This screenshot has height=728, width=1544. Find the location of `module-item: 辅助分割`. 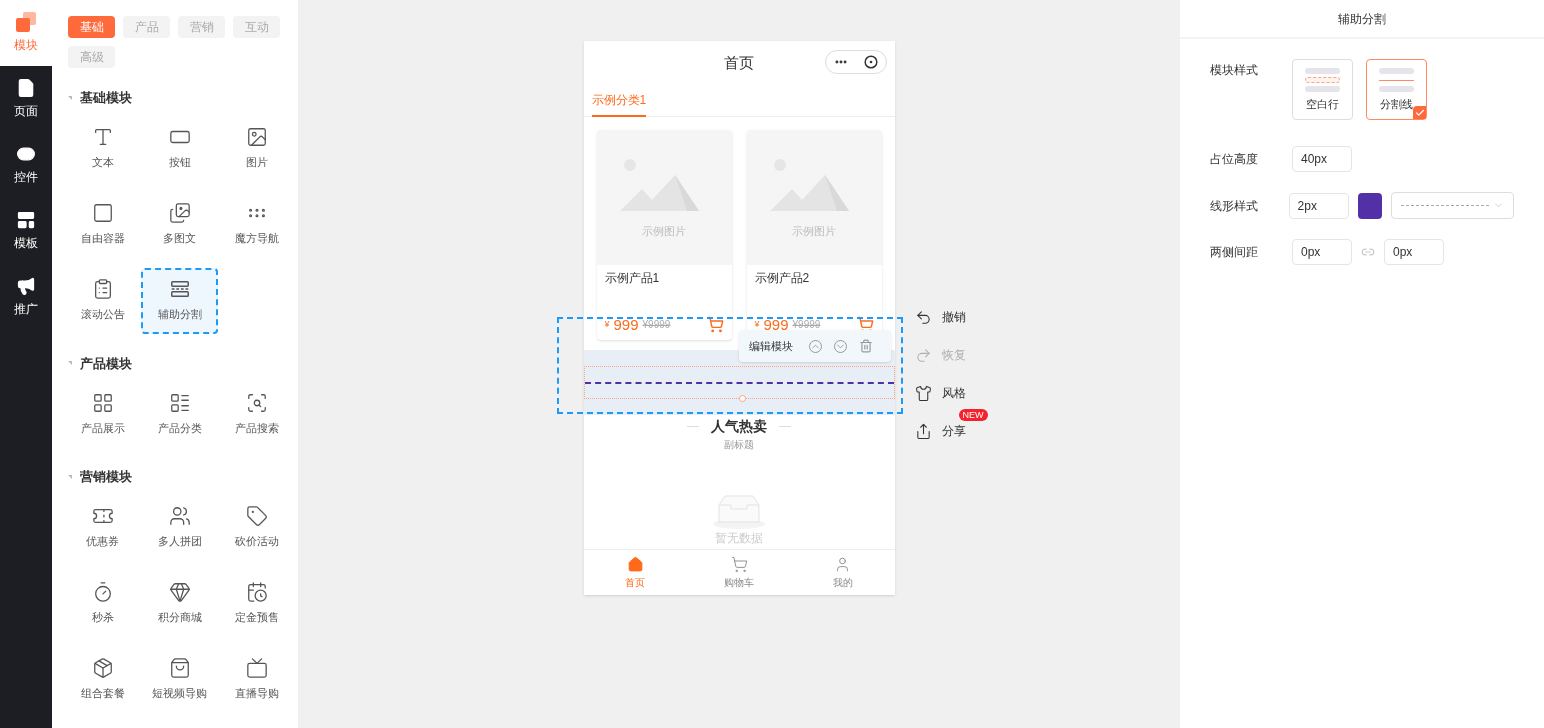

module-item: 辅助分割 is located at coordinates (180, 300).